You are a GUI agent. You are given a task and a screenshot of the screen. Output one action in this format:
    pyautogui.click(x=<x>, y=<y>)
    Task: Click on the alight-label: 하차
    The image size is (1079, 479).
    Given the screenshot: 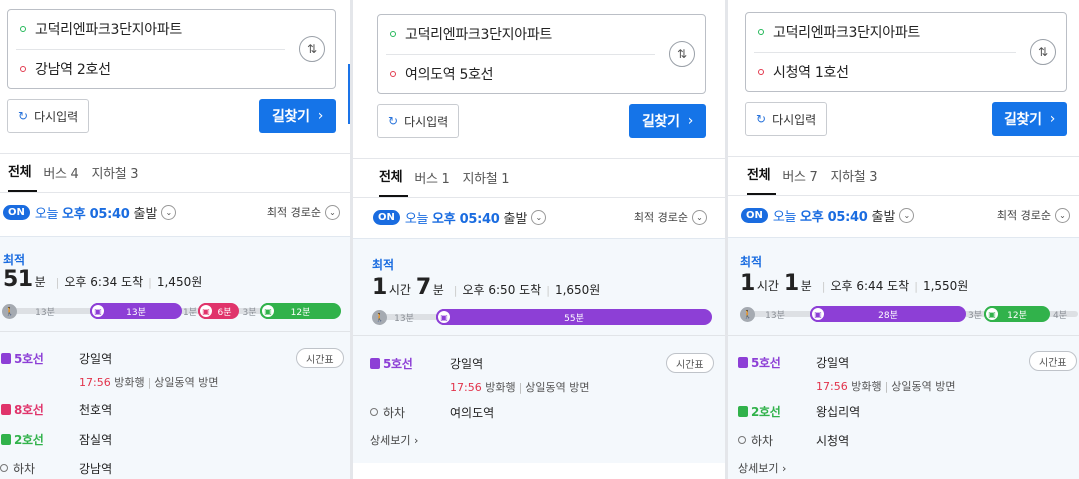 What is the action you would take?
    pyautogui.click(x=387, y=412)
    